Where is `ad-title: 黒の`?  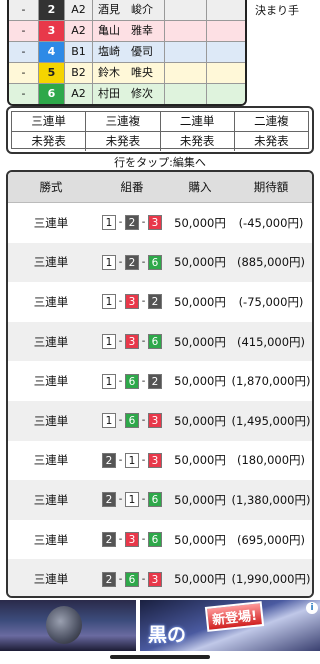 ad-title: 黒の is located at coordinates (167, 635).